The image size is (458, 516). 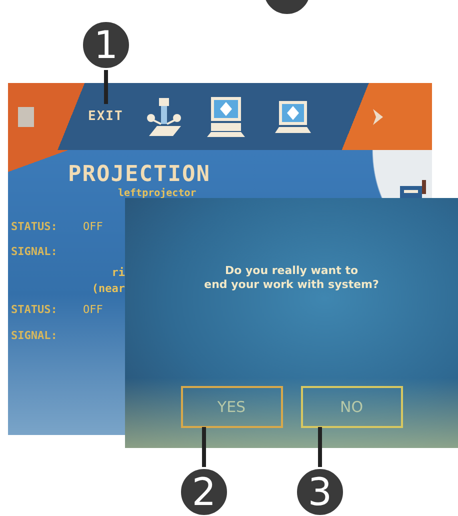 What do you see at coordinates (351, 407) in the screenshot?
I see `no-button: NO` at bounding box center [351, 407].